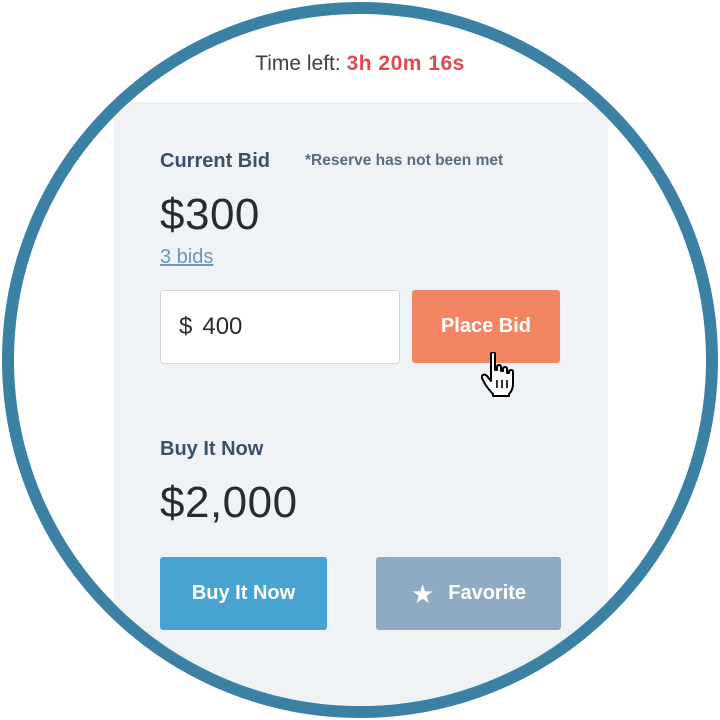 Image resolution: width=720 pixels, height=720 pixels. Describe the element at coordinates (487, 593) in the screenshot. I see `favorite-label: Favorite` at that location.